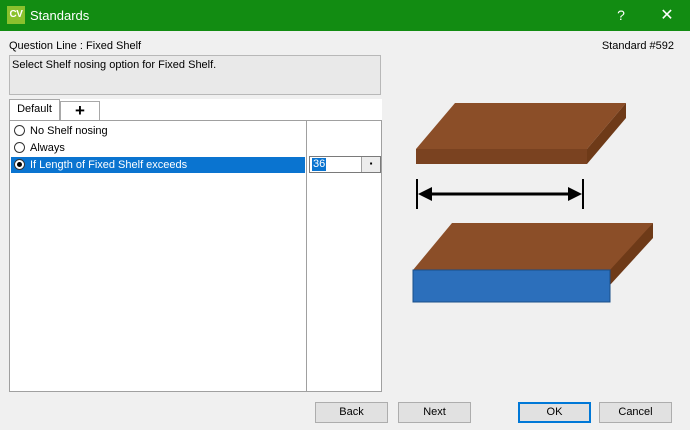 Image resolution: width=690 pixels, height=430 pixels. I want to click on back-button: Back, so click(351, 412).